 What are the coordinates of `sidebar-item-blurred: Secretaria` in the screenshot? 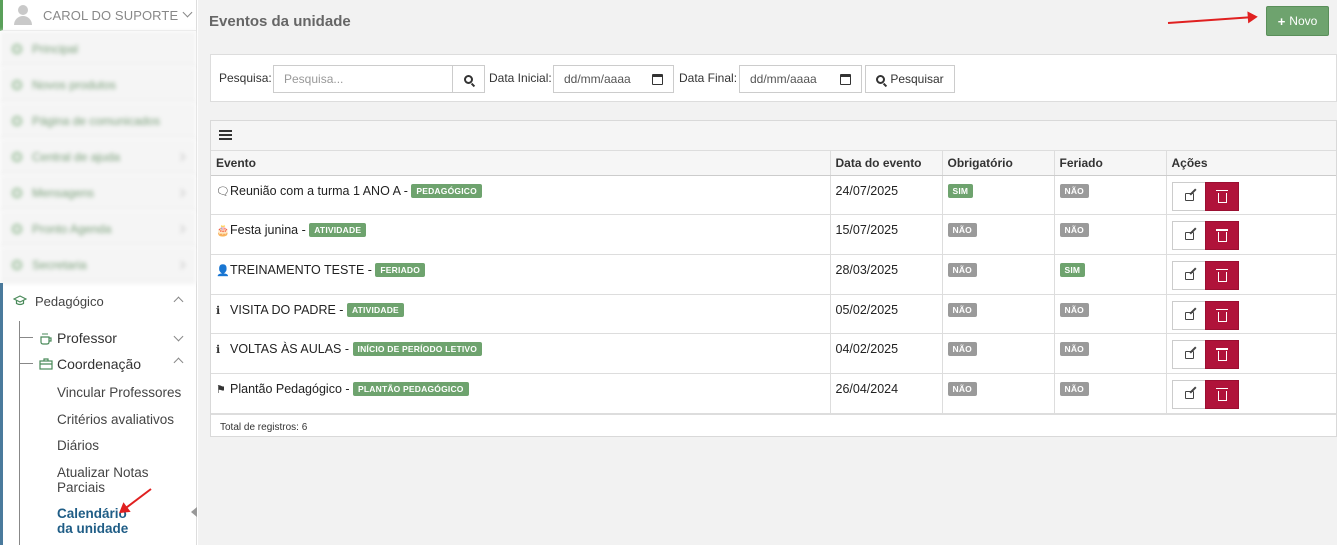 It's located at (98, 265).